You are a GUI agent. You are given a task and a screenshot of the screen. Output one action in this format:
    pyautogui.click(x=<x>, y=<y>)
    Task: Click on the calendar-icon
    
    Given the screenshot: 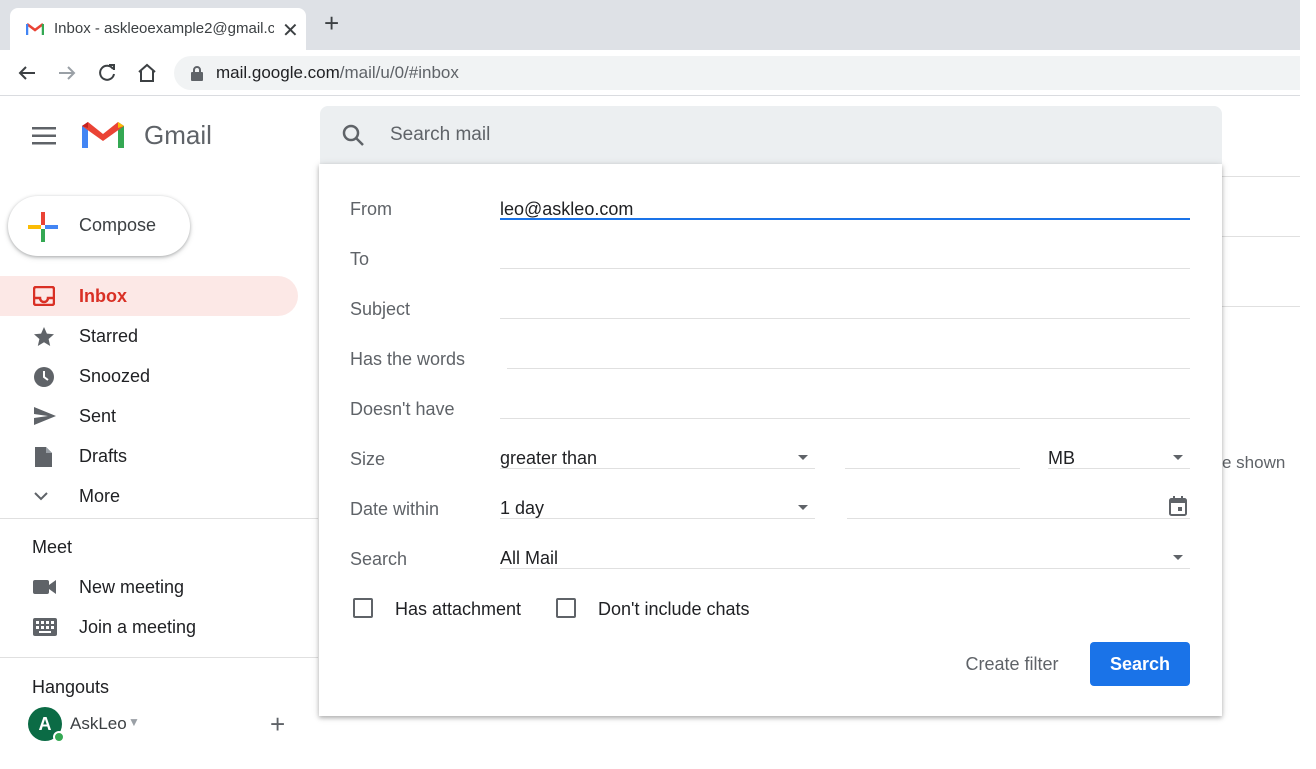 What is the action you would take?
    pyautogui.click(x=1178, y=506)
    